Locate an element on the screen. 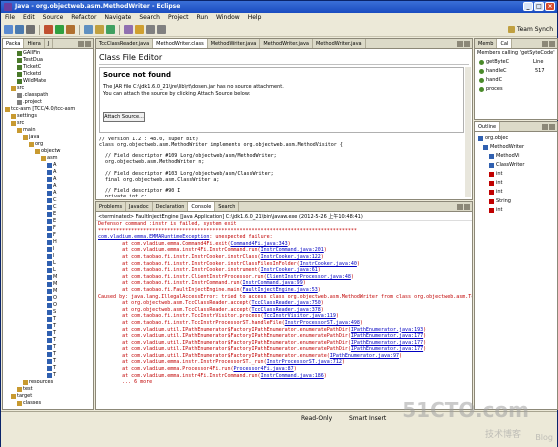 The height and width of the screenshot is (447, 558). menu-window: Window is located at coordinates (228, 18).